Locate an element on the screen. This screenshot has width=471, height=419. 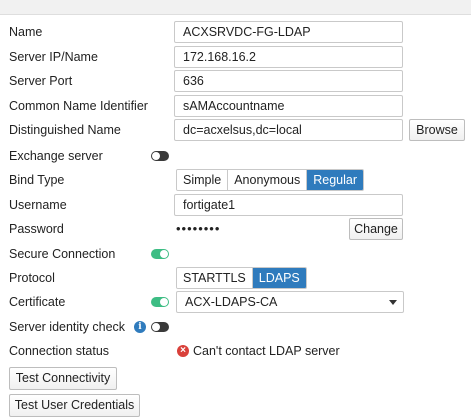
protocol-selector: STARTTLS LDAPS is located at coordinates (241, 278).